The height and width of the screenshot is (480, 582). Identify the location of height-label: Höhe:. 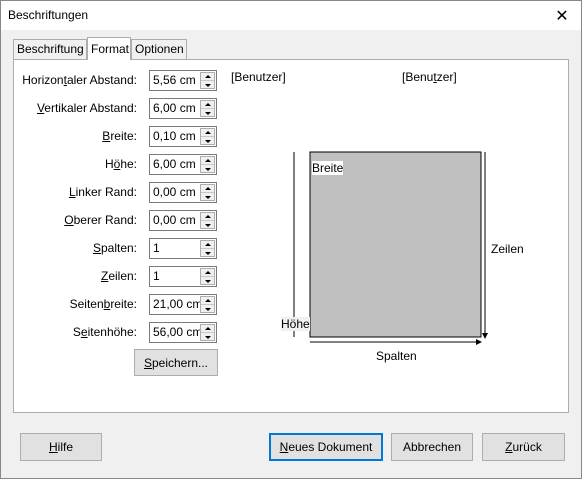
(120, 164).